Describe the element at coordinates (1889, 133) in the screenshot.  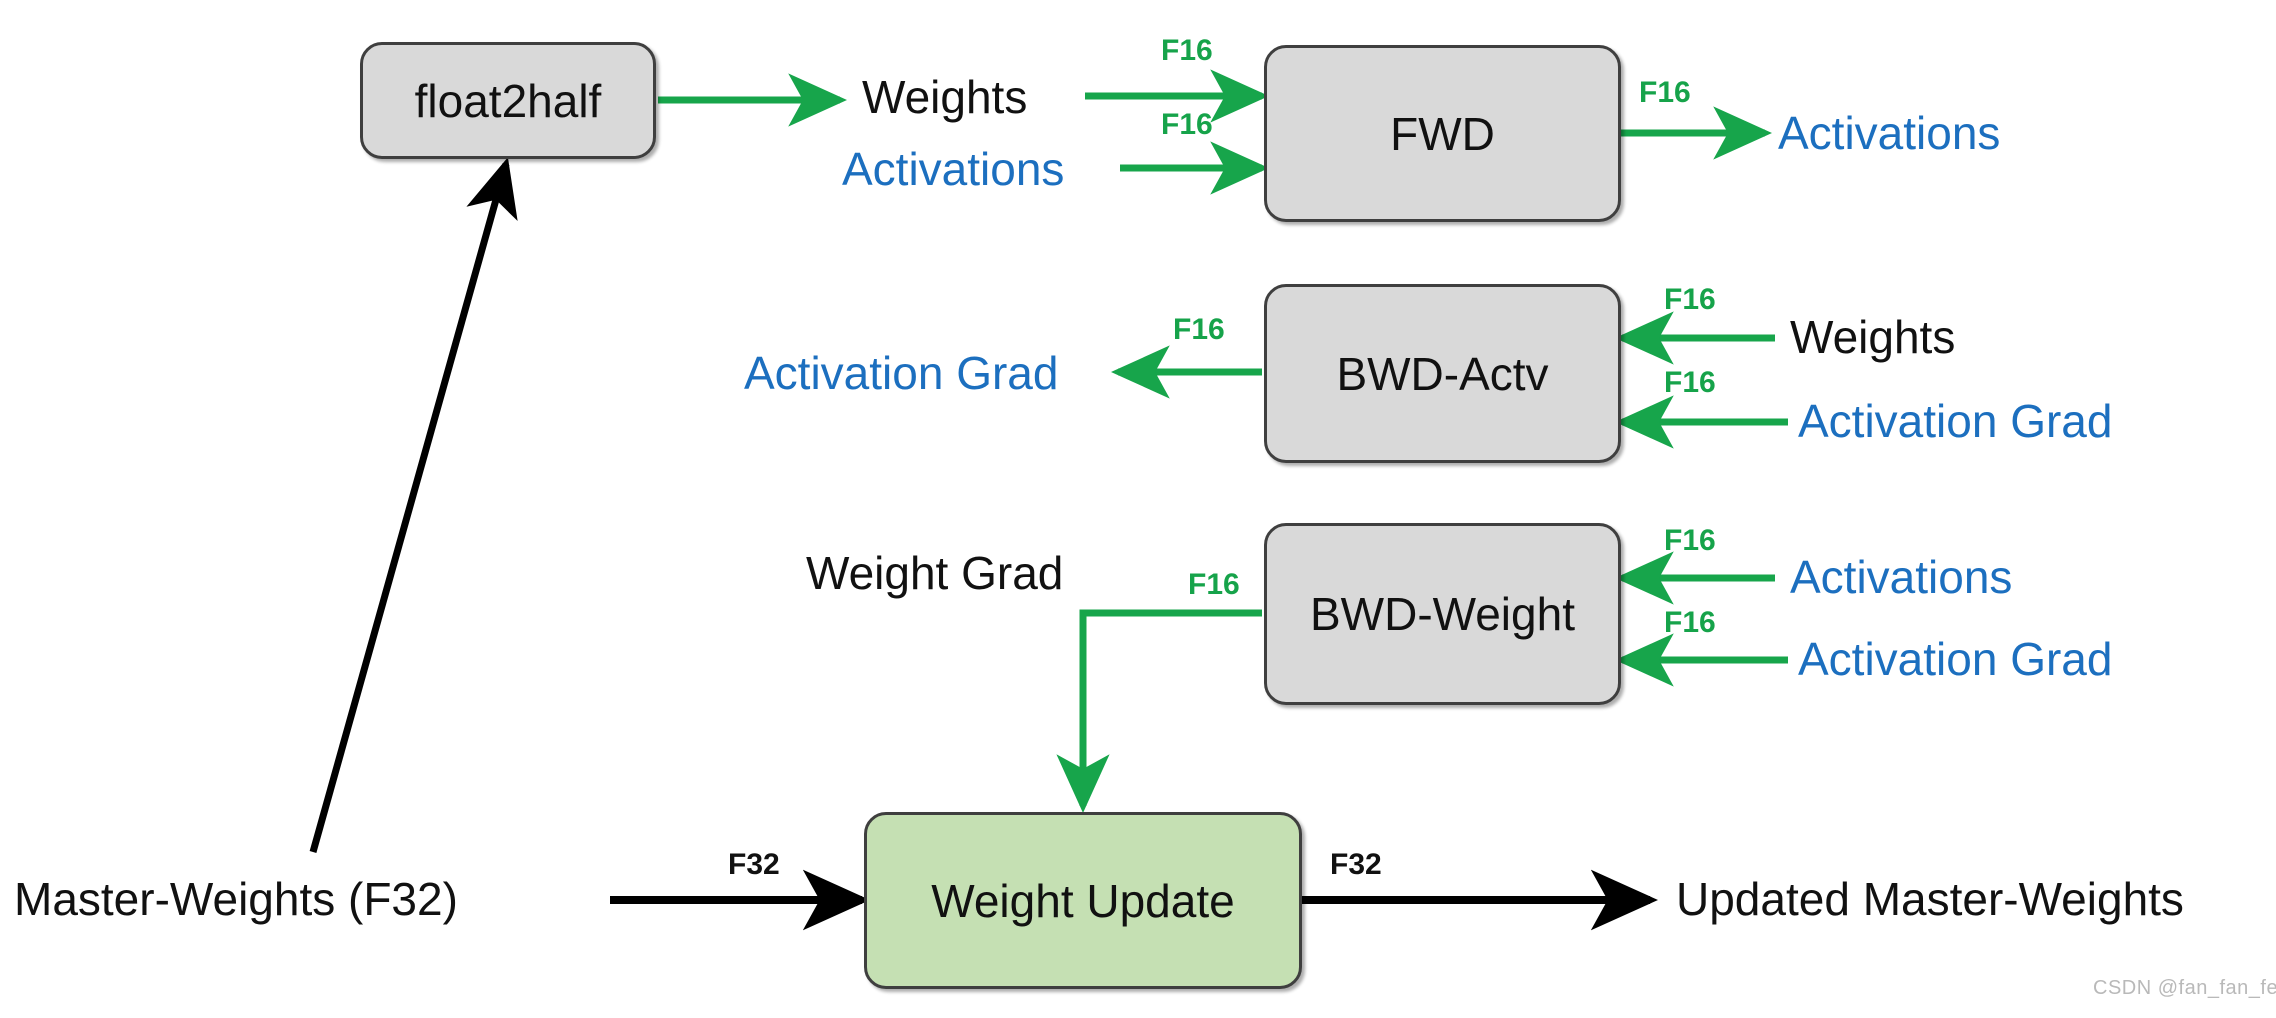
I see `label-fwd-out-activations: Activations` at that location.